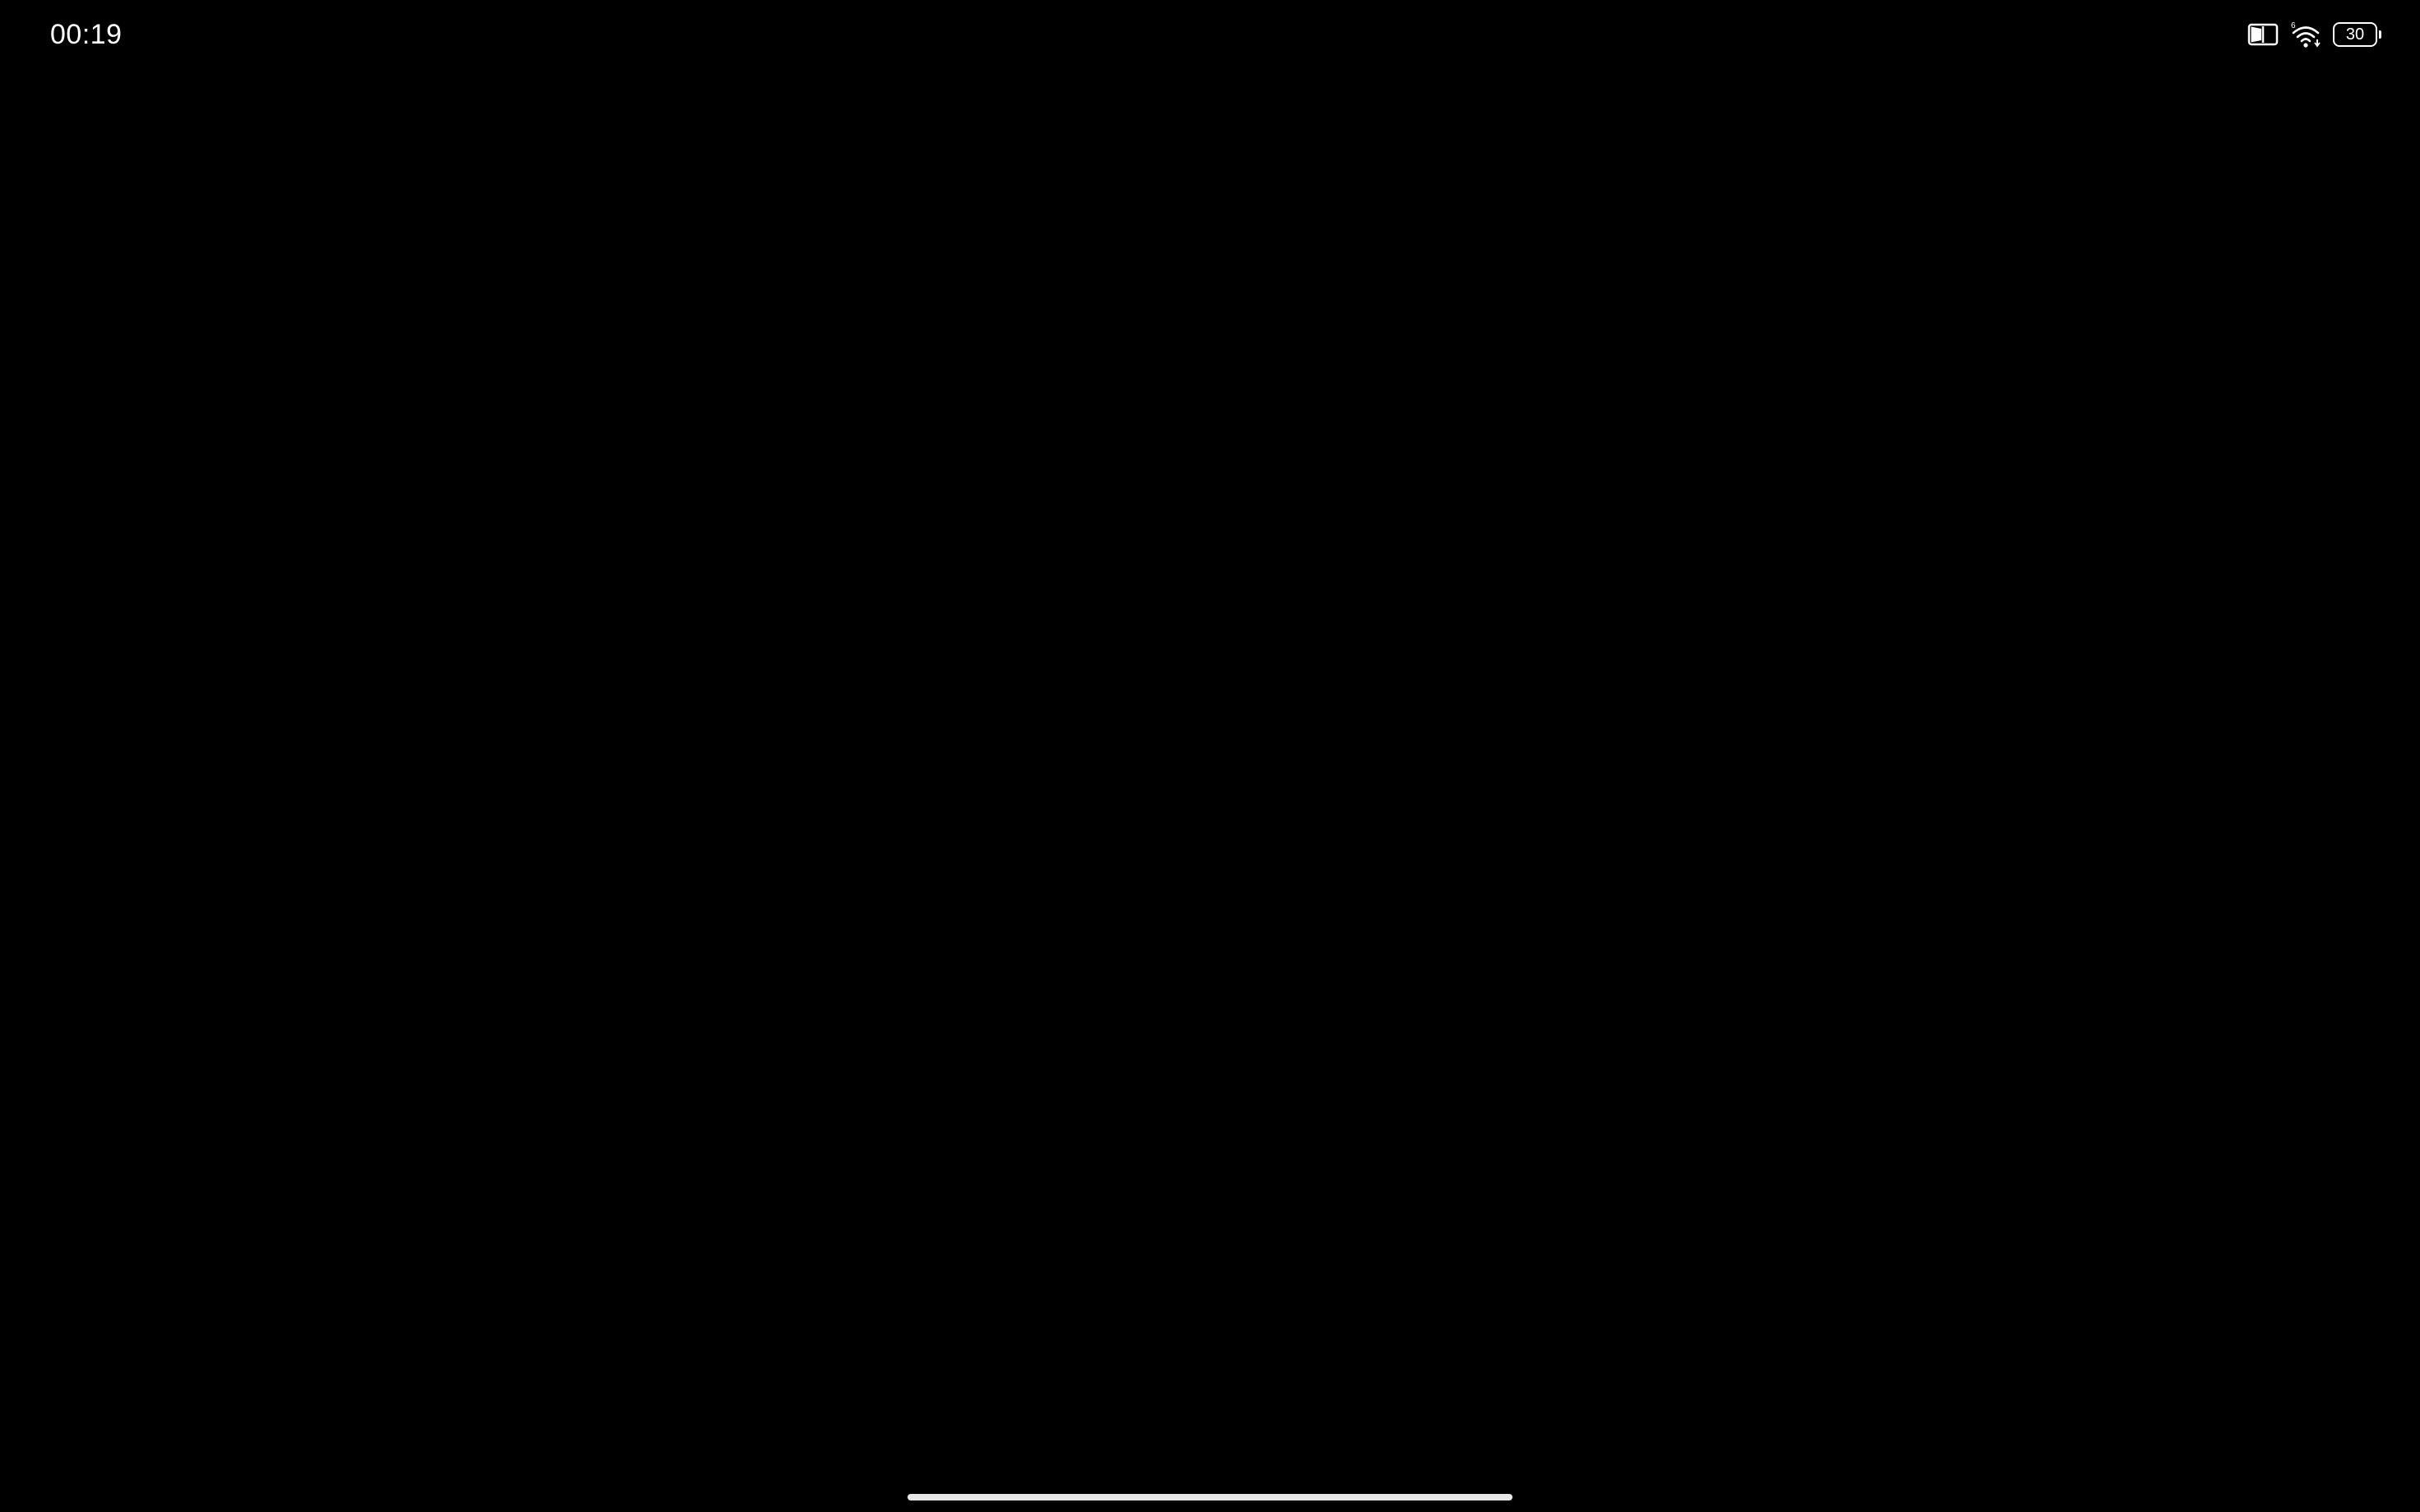 Image resolution: width=2420 pixels, height=1512 pixels. I want to click on status-time: 00:19, so click(86, 35).